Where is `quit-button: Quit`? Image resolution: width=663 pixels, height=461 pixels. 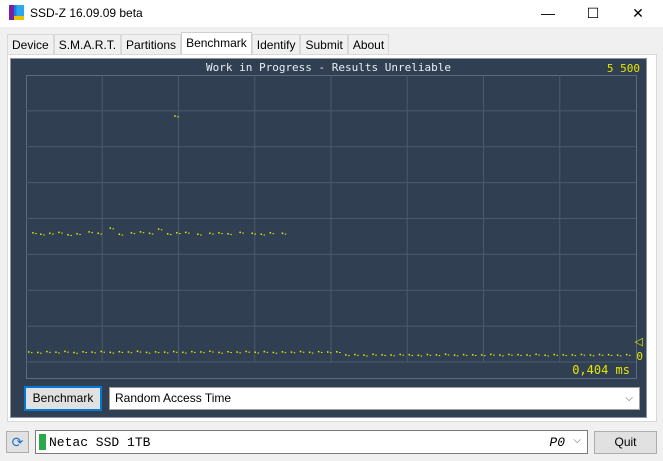 quit-button: Quit is located at coordinates (625, 442).